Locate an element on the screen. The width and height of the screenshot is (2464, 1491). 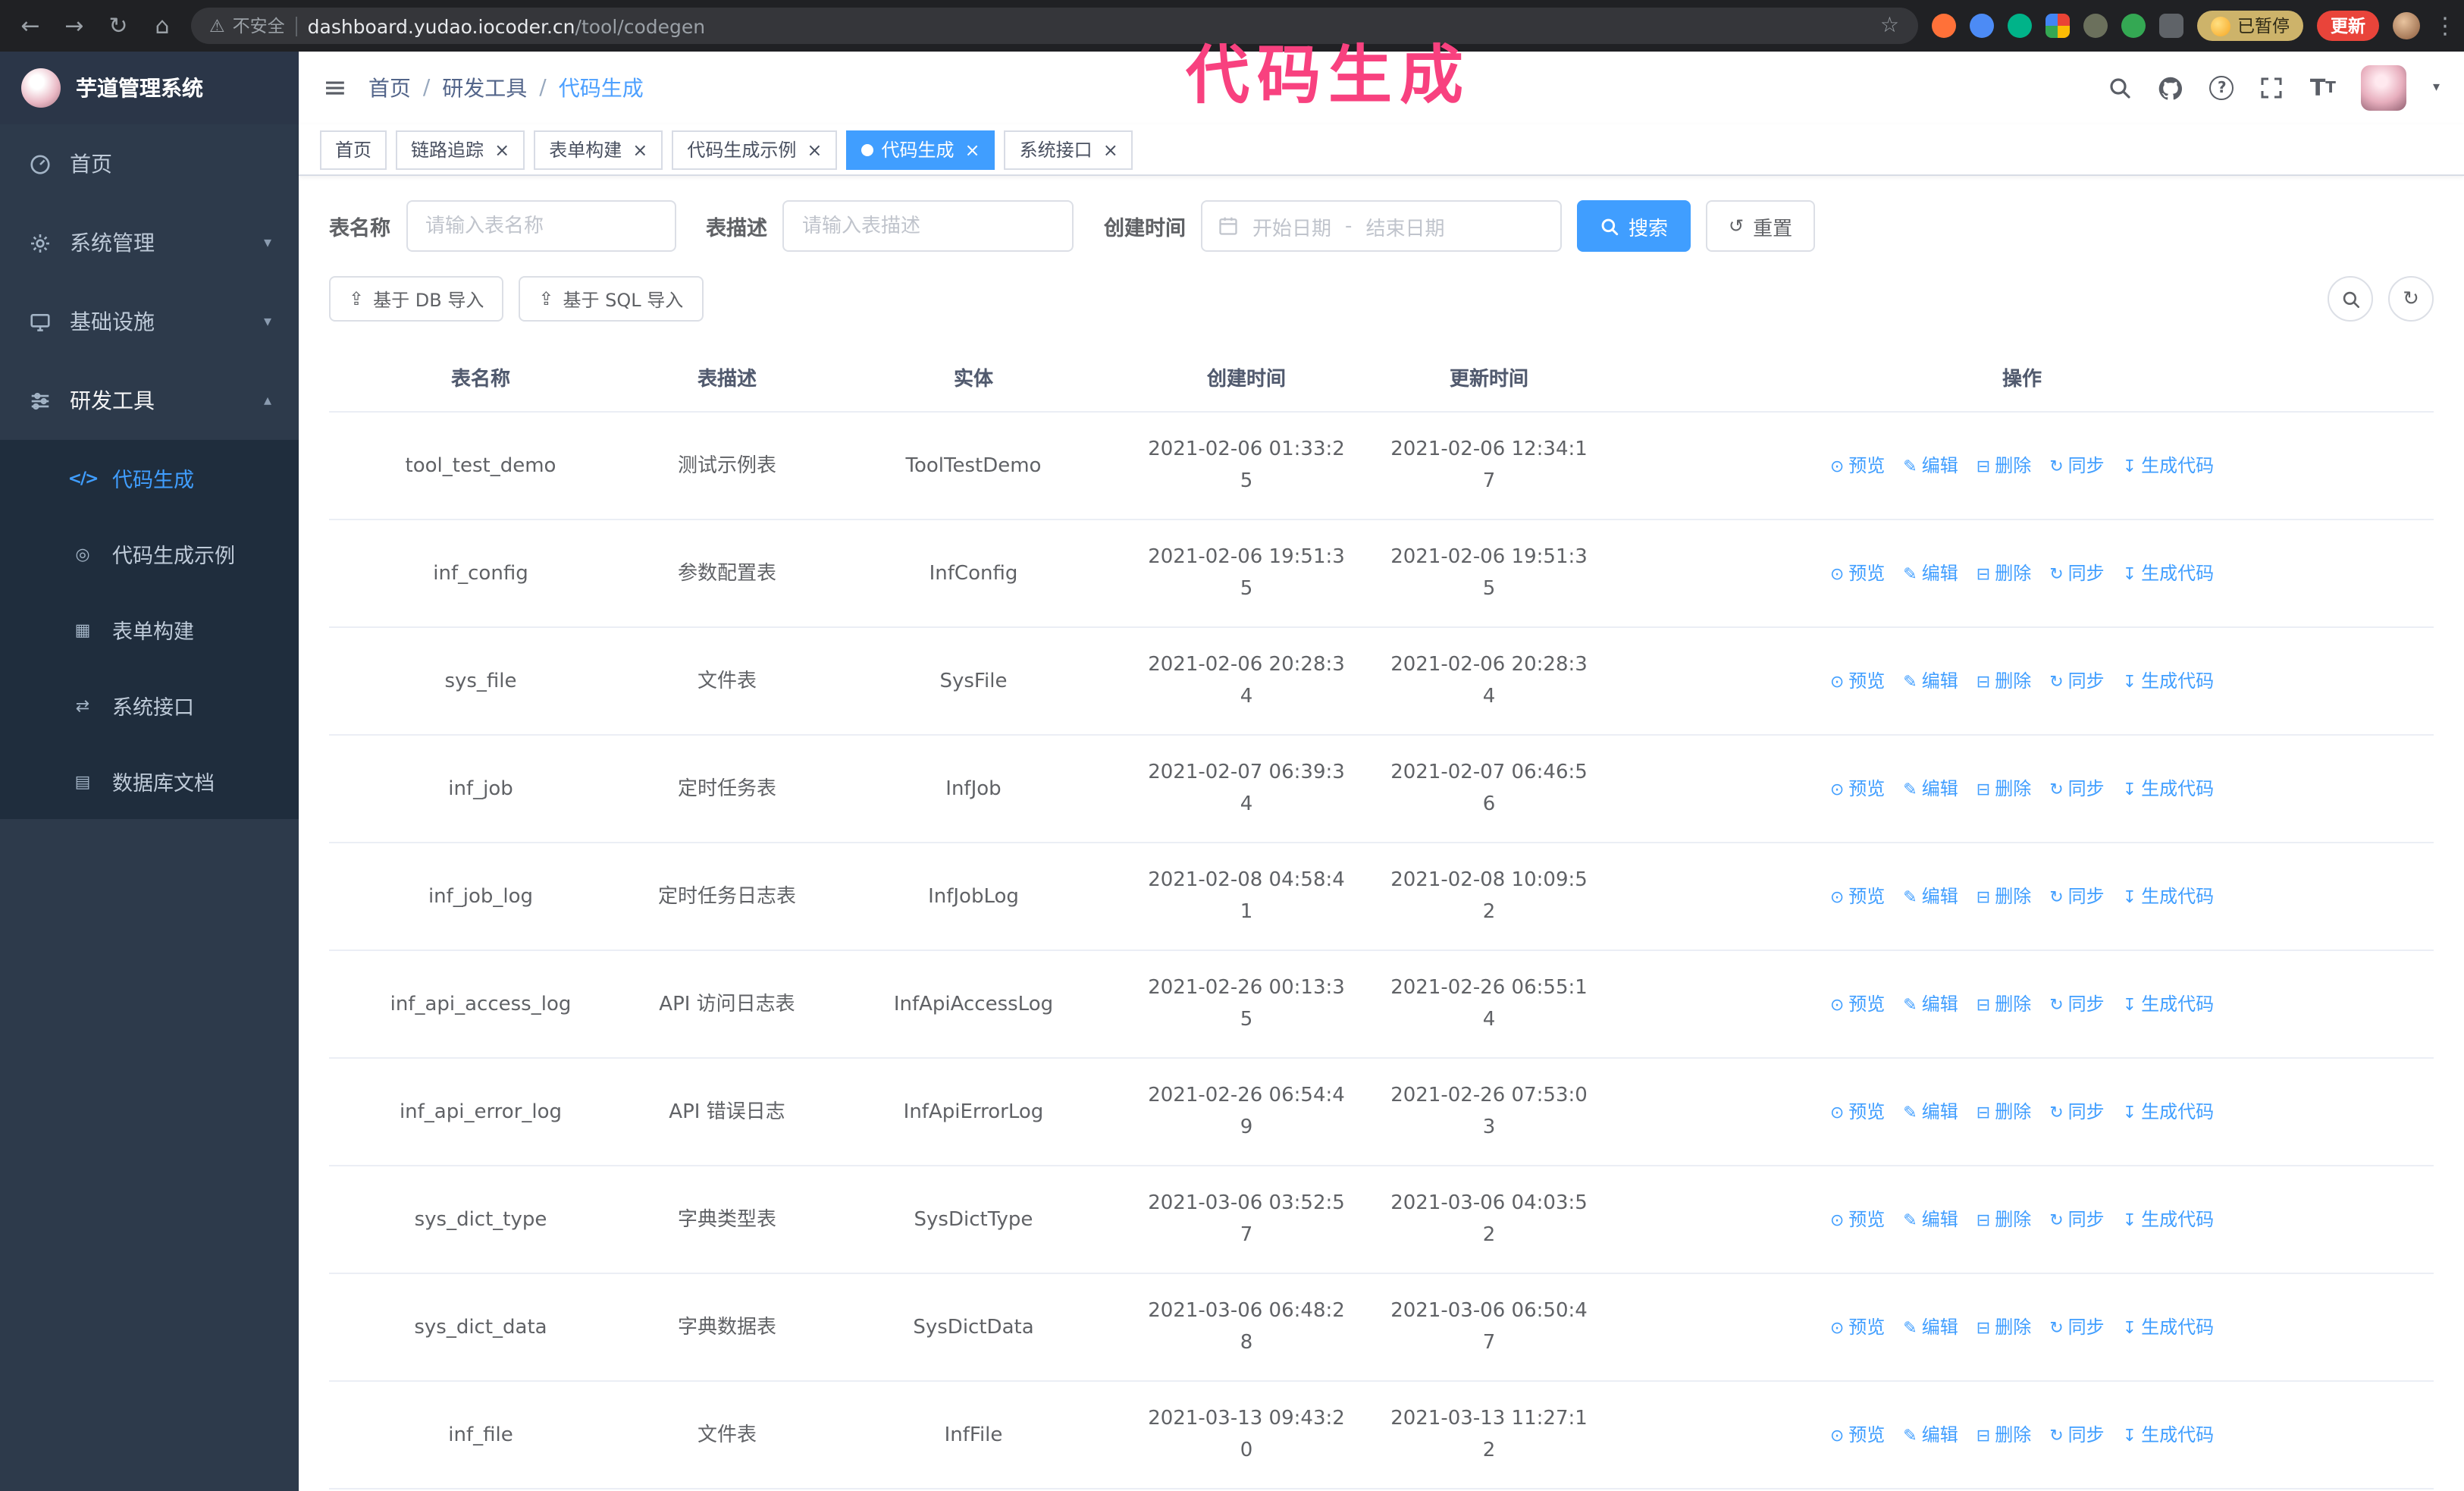
help-icon: ? is located at coordinates (2221, 88).